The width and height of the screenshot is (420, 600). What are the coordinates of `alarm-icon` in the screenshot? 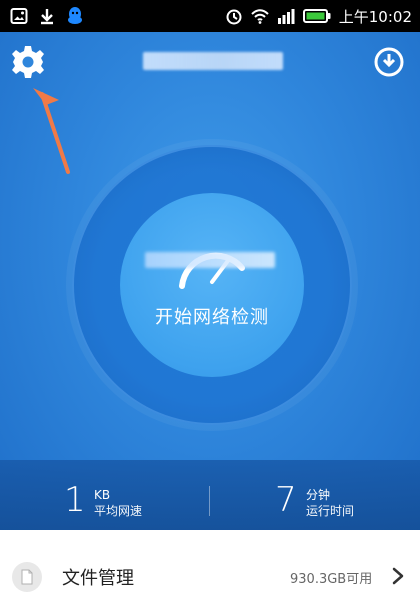 It's located at (234, 17).